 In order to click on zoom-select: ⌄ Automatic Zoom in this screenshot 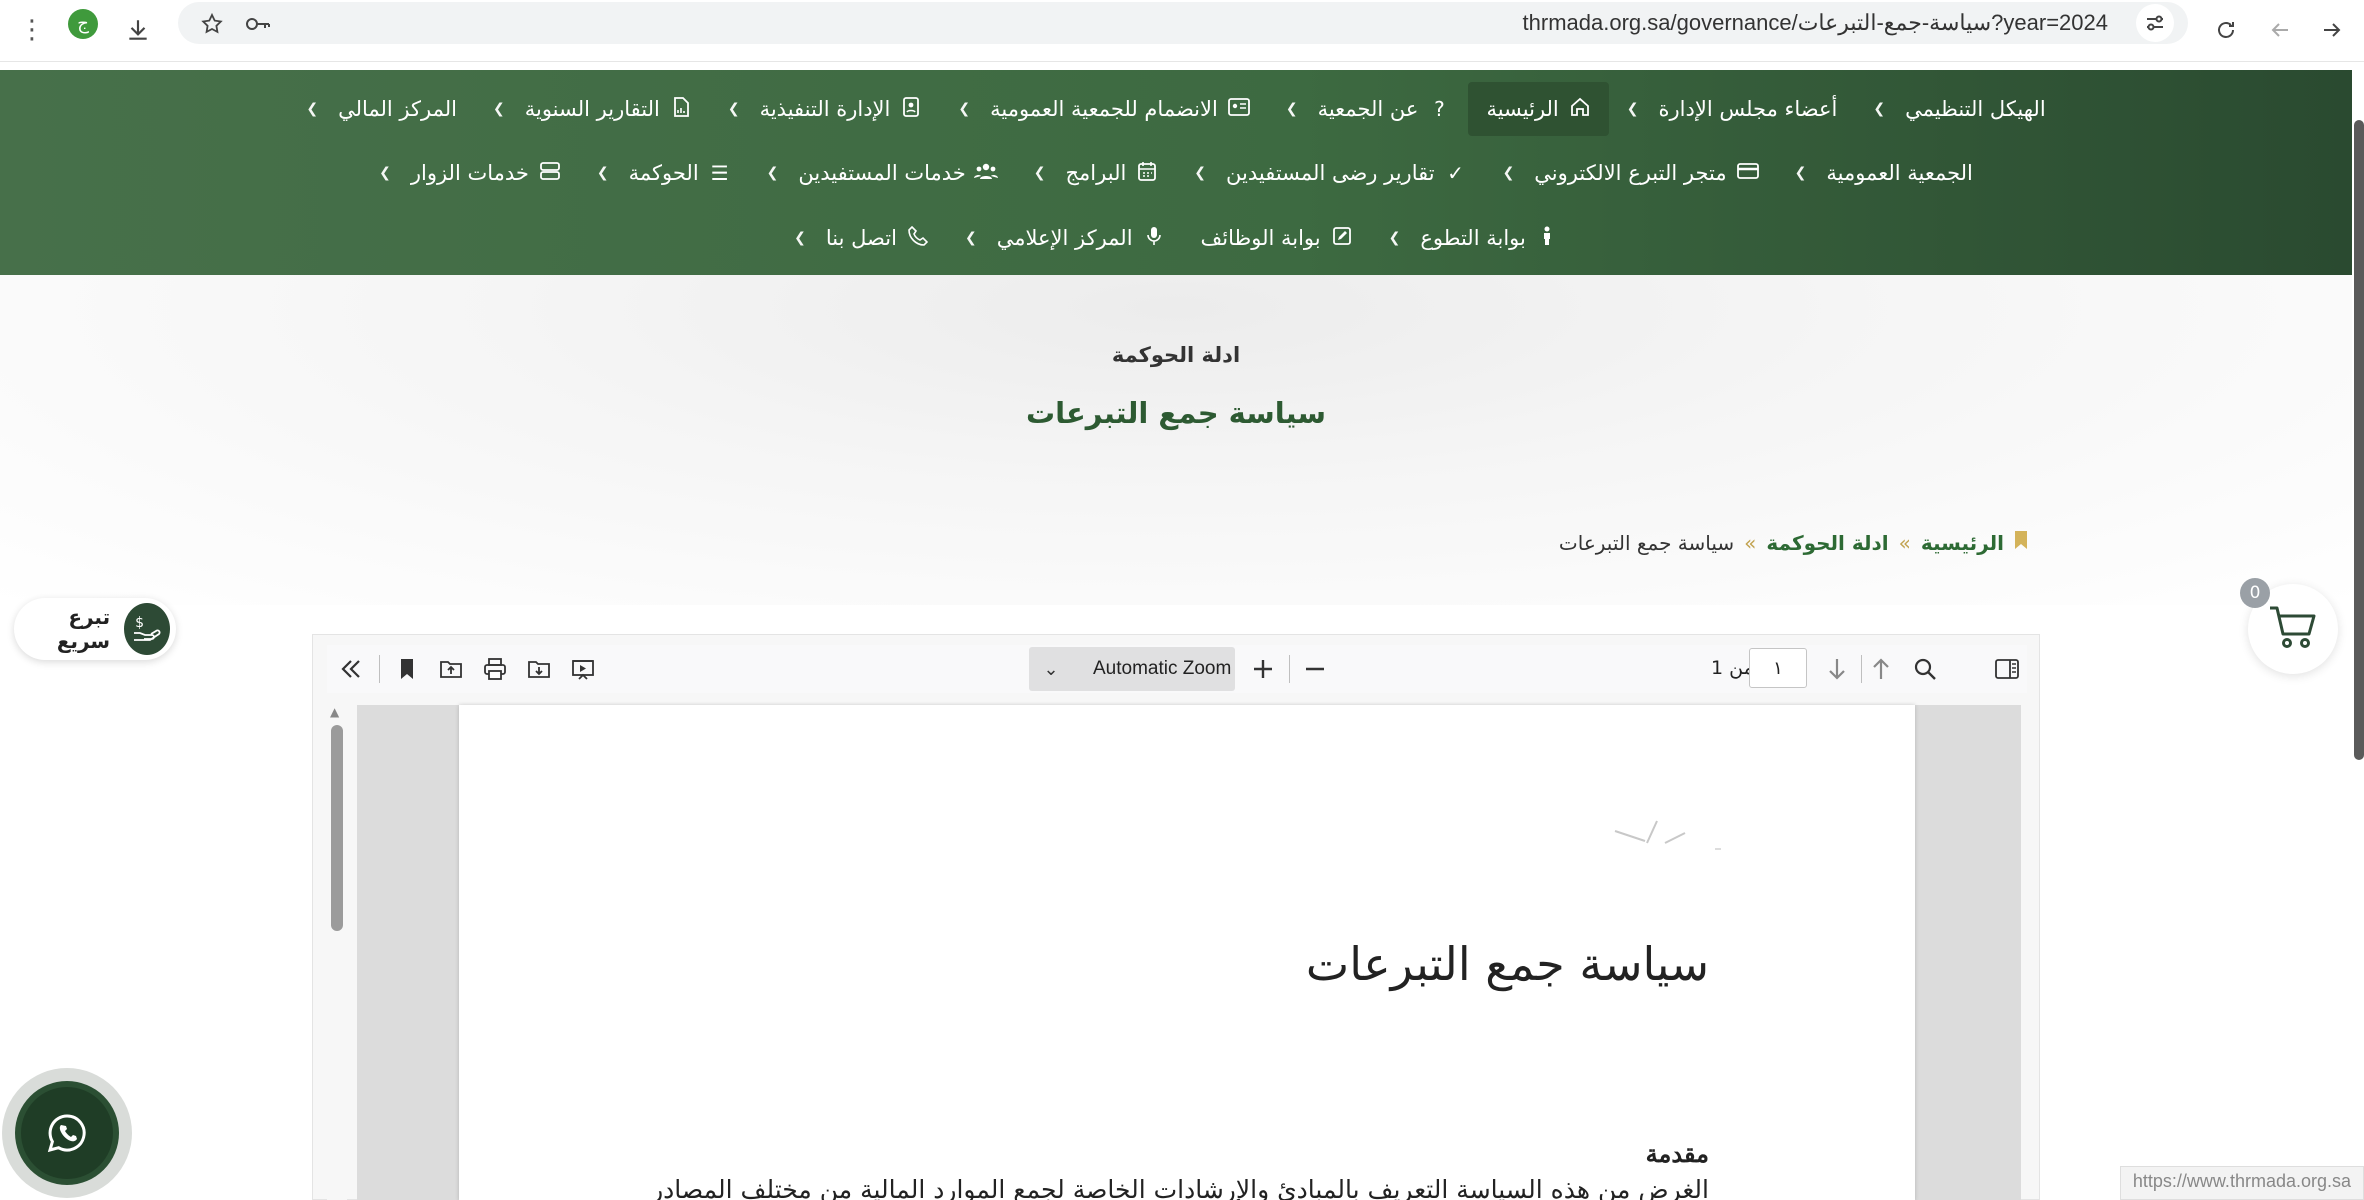, I will do `click(1132, 669)`.